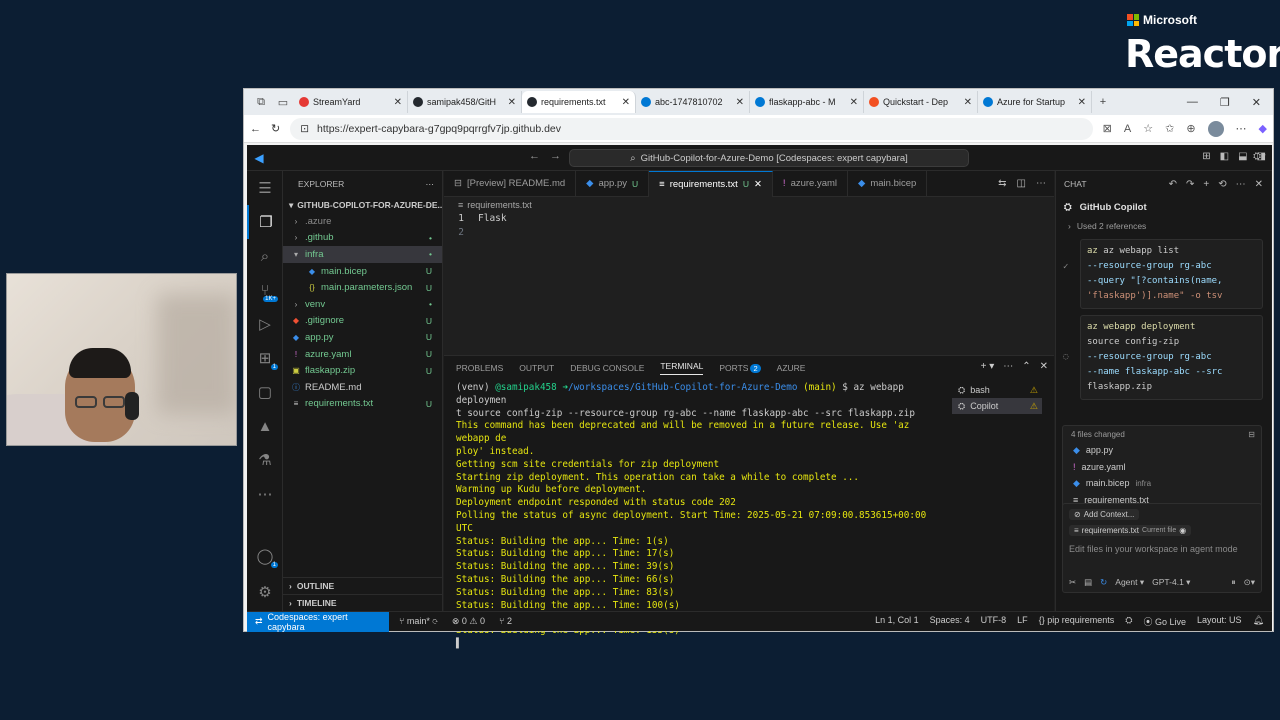 Image resolution: width=1280 pixels, height=720 pixels. Describe the element at coordinates (950, 621) in the screenshot. I see `indentation: Spaces: 4` at that location.